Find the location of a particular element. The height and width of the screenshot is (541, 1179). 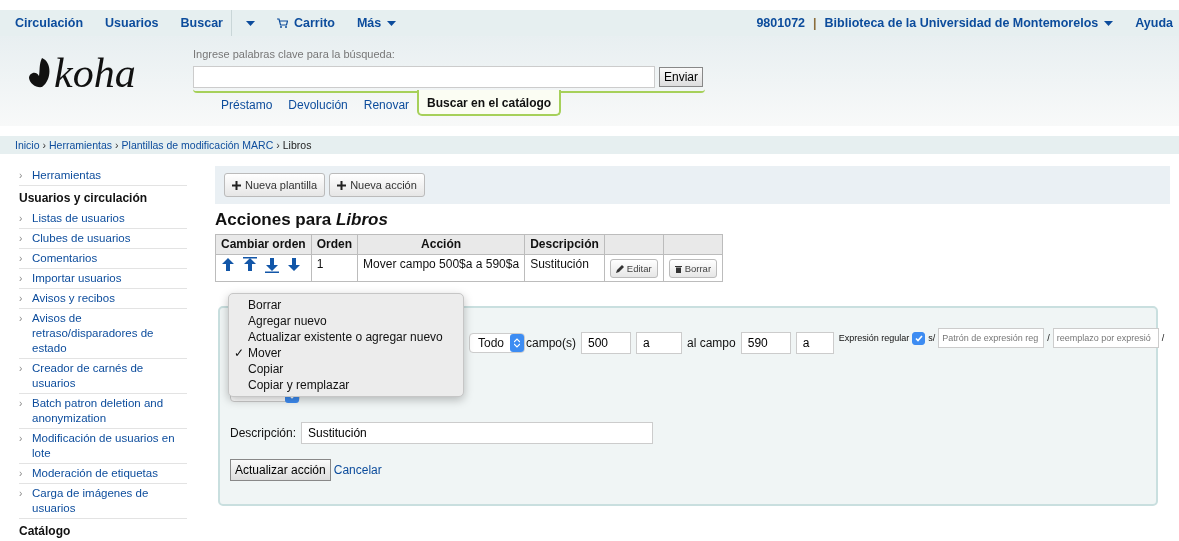

regex-suffix: / is located at coordinates (1163, 338).